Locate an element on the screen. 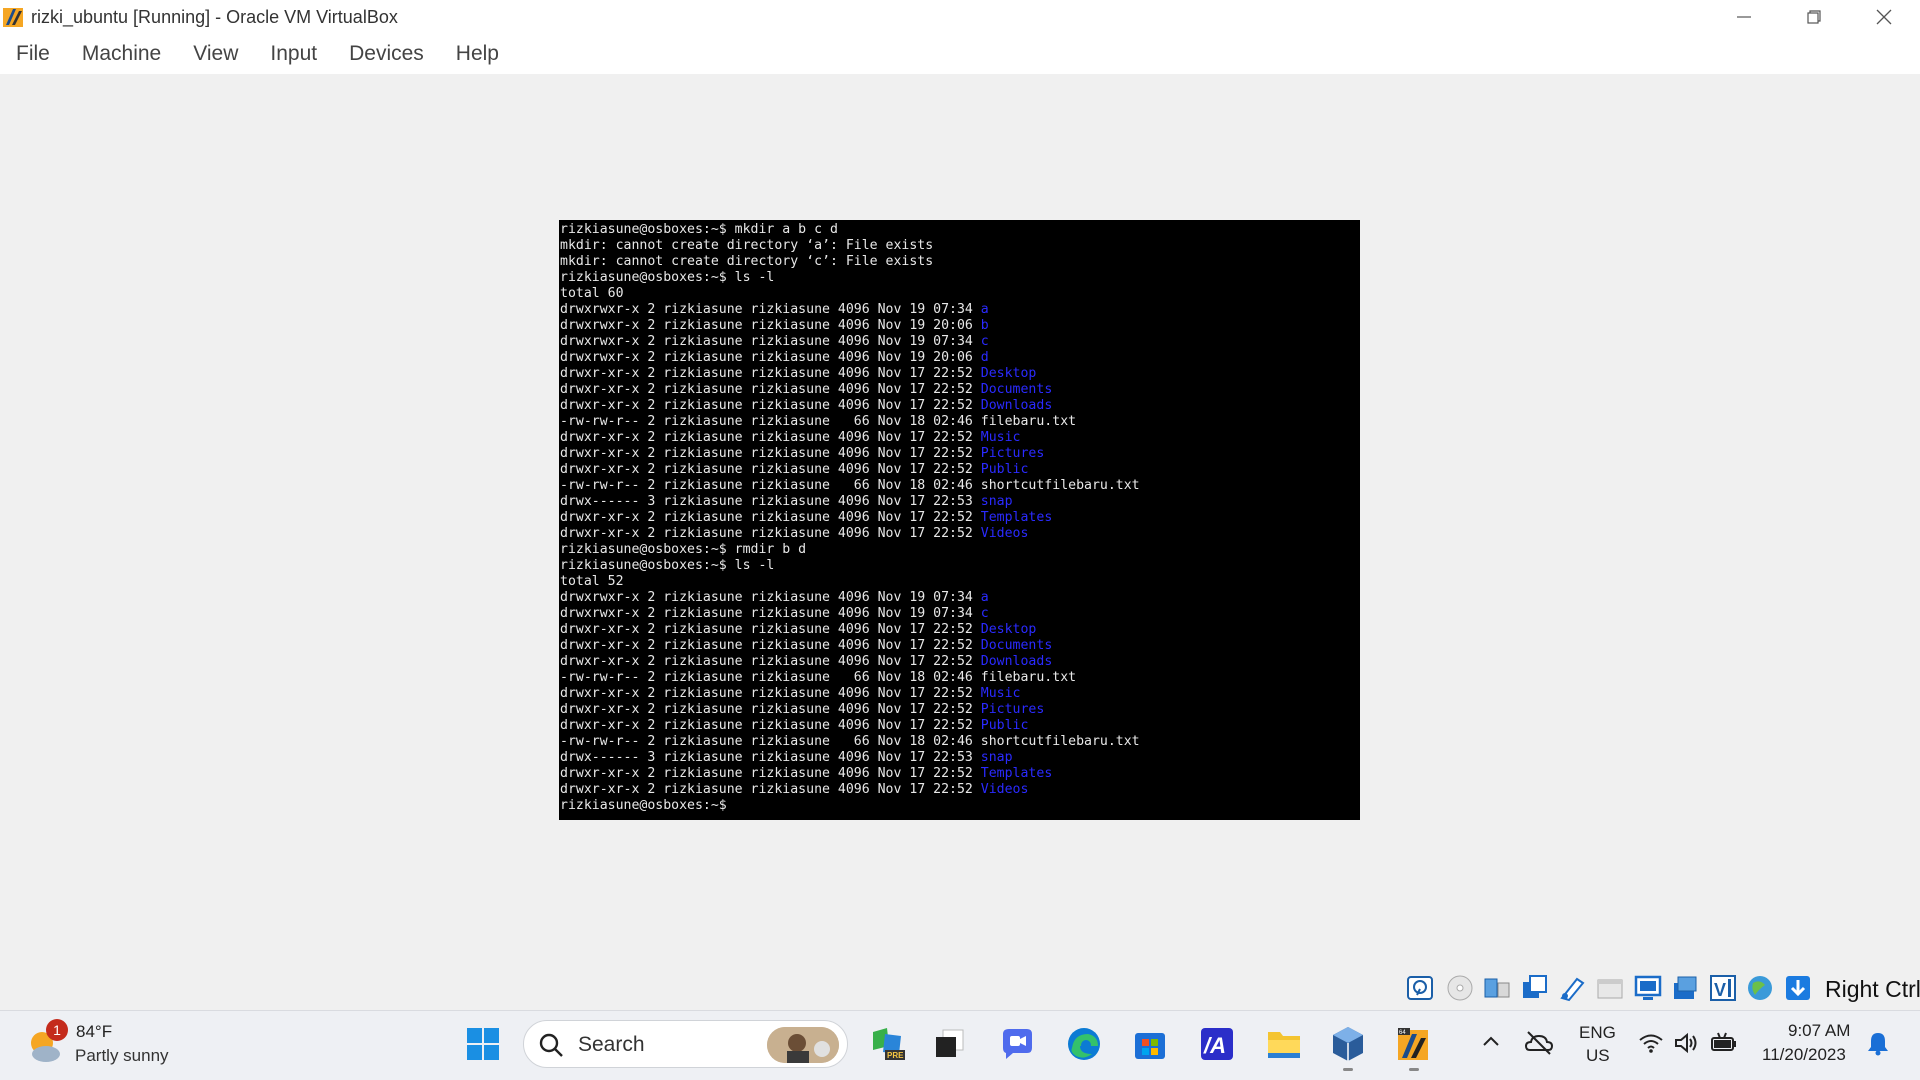  keyboard-capture-icon is located at coordinates (1798, 988).